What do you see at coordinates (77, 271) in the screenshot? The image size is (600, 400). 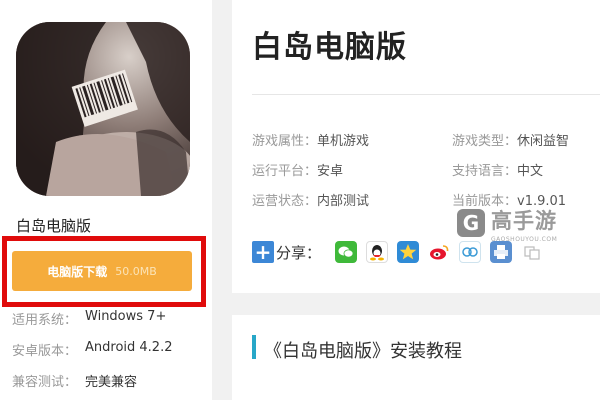 I see `download-label: 电脑版下载` at bounding box center [77, 271].